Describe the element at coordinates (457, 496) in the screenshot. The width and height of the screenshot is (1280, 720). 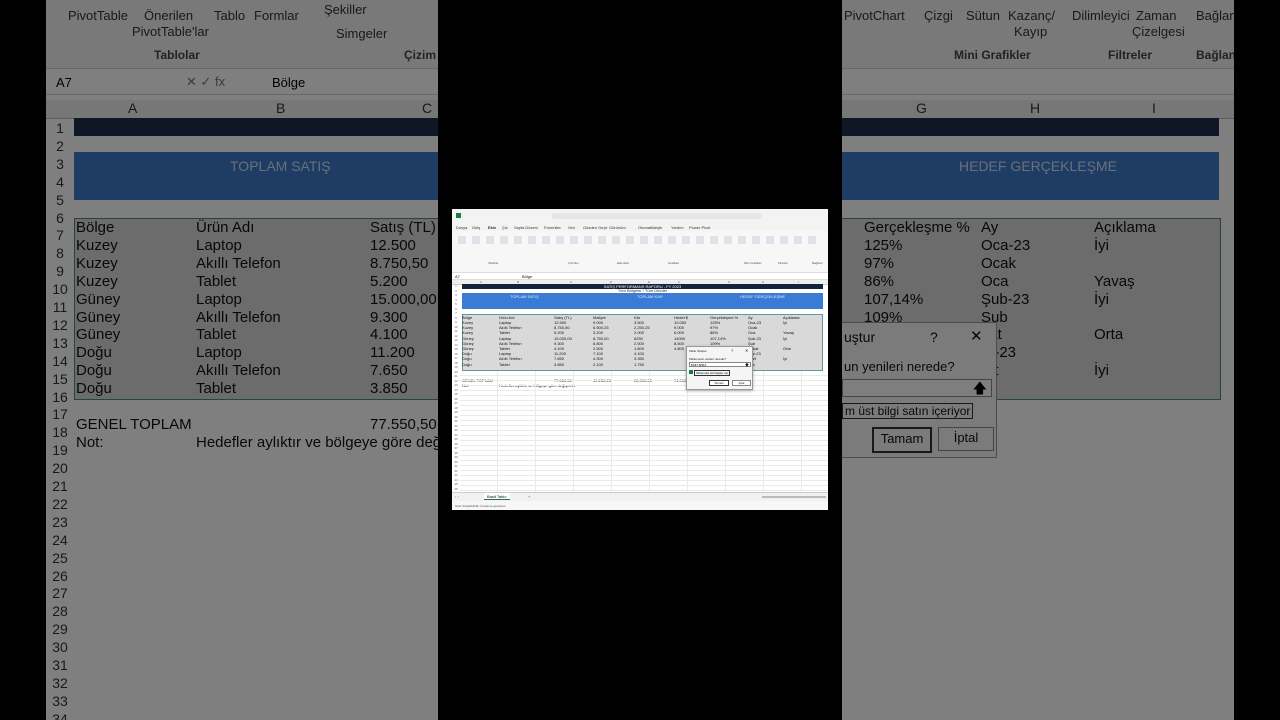
I see `prev-sheet-icon: ‹ ›` at that location.